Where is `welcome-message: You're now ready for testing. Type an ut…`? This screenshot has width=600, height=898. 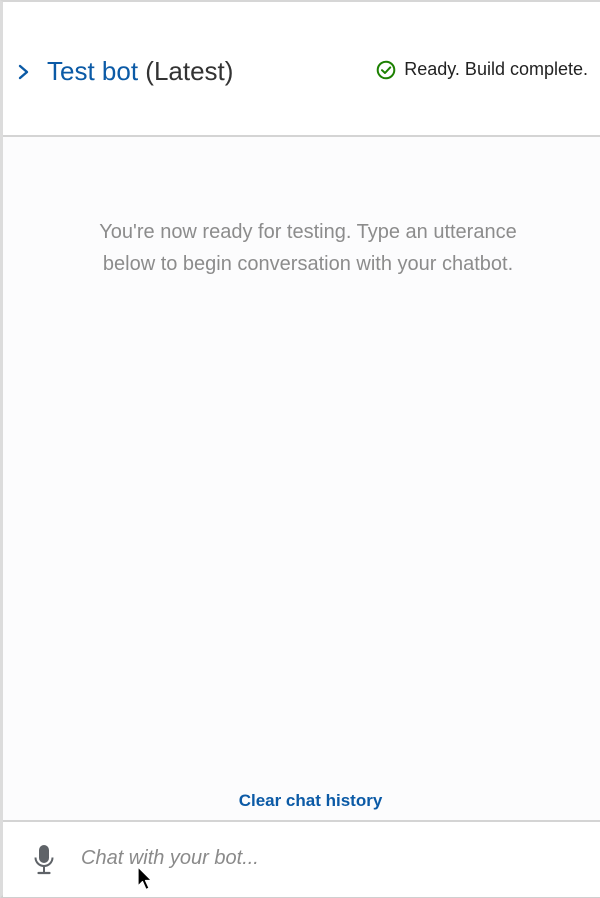
welcome-message: You're now ready for testing. Type an ut… is located at coordinates (308, 248).